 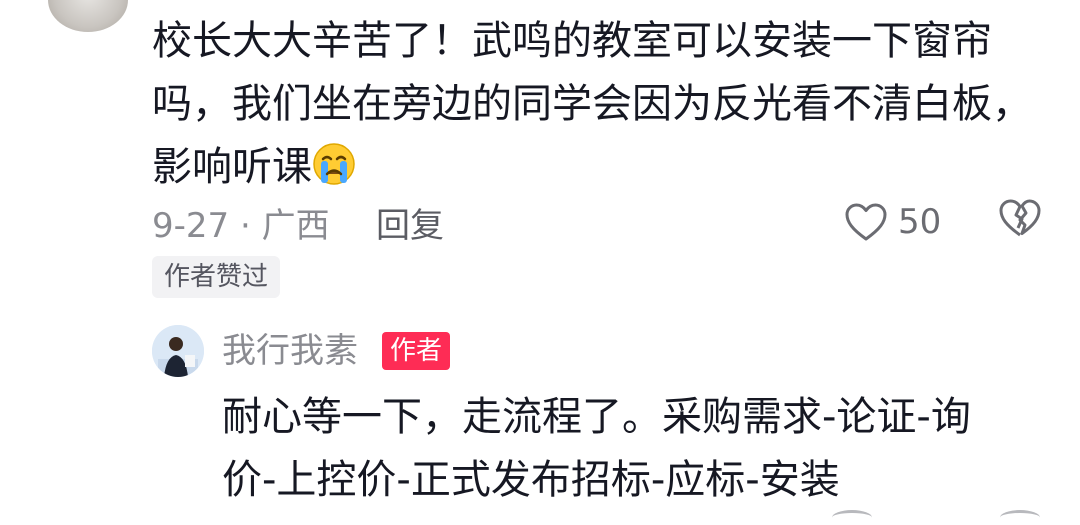 I want to click on reply-username: 我行我素, so click(x=290, y=351).